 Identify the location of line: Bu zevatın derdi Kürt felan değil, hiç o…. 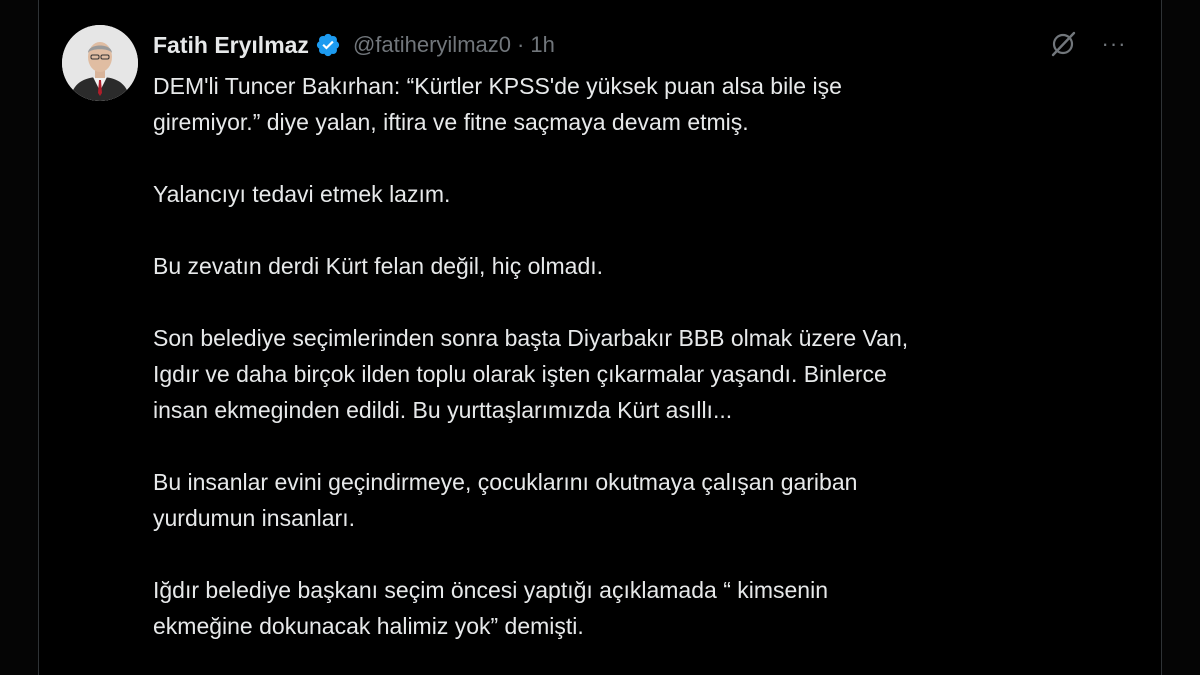
(378, 266).